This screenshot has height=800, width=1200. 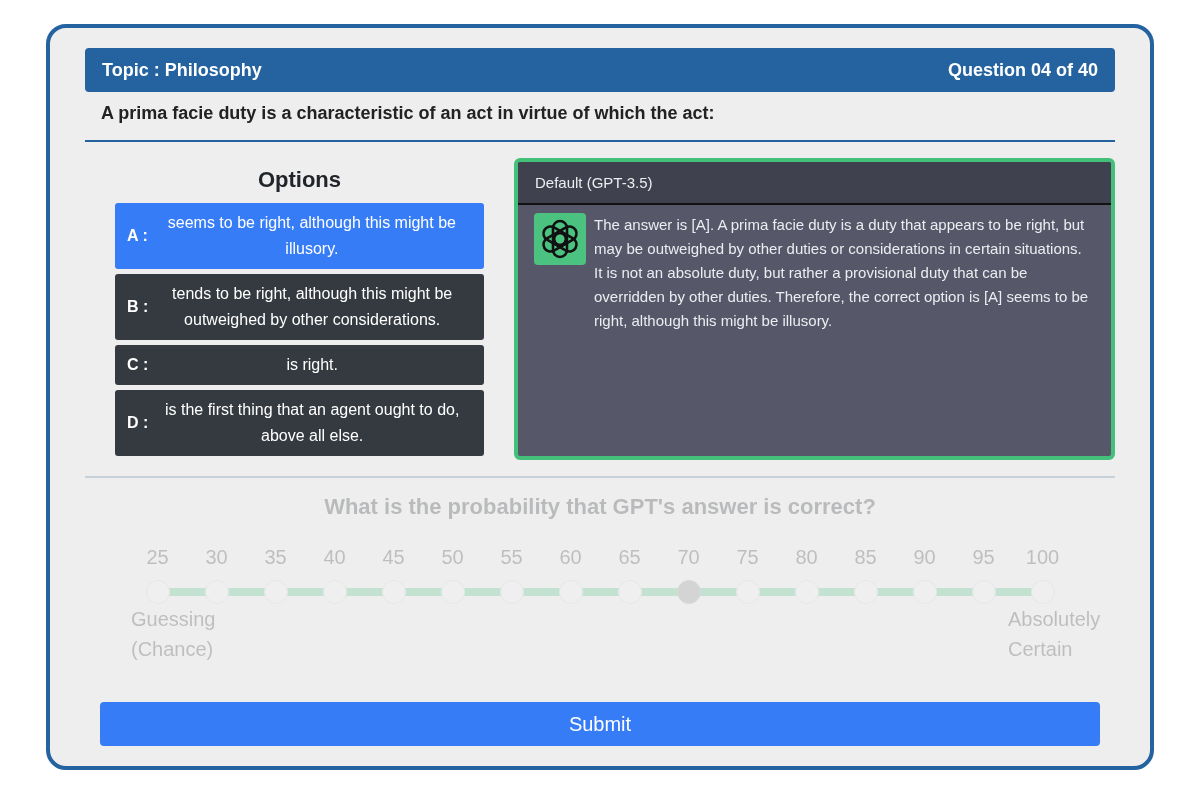 I want to click on options-heading: Options, so click(x=299, y=180).